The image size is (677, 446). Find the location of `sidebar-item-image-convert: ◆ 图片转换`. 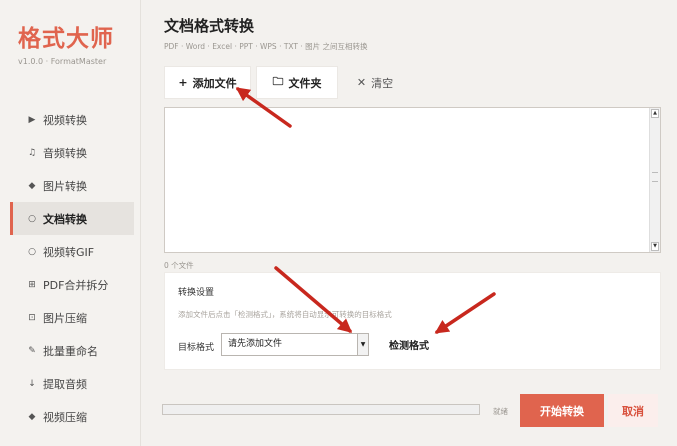

sidebar-item-image-convert: ◆ 图片转换 is located at coordinates (72, 185).